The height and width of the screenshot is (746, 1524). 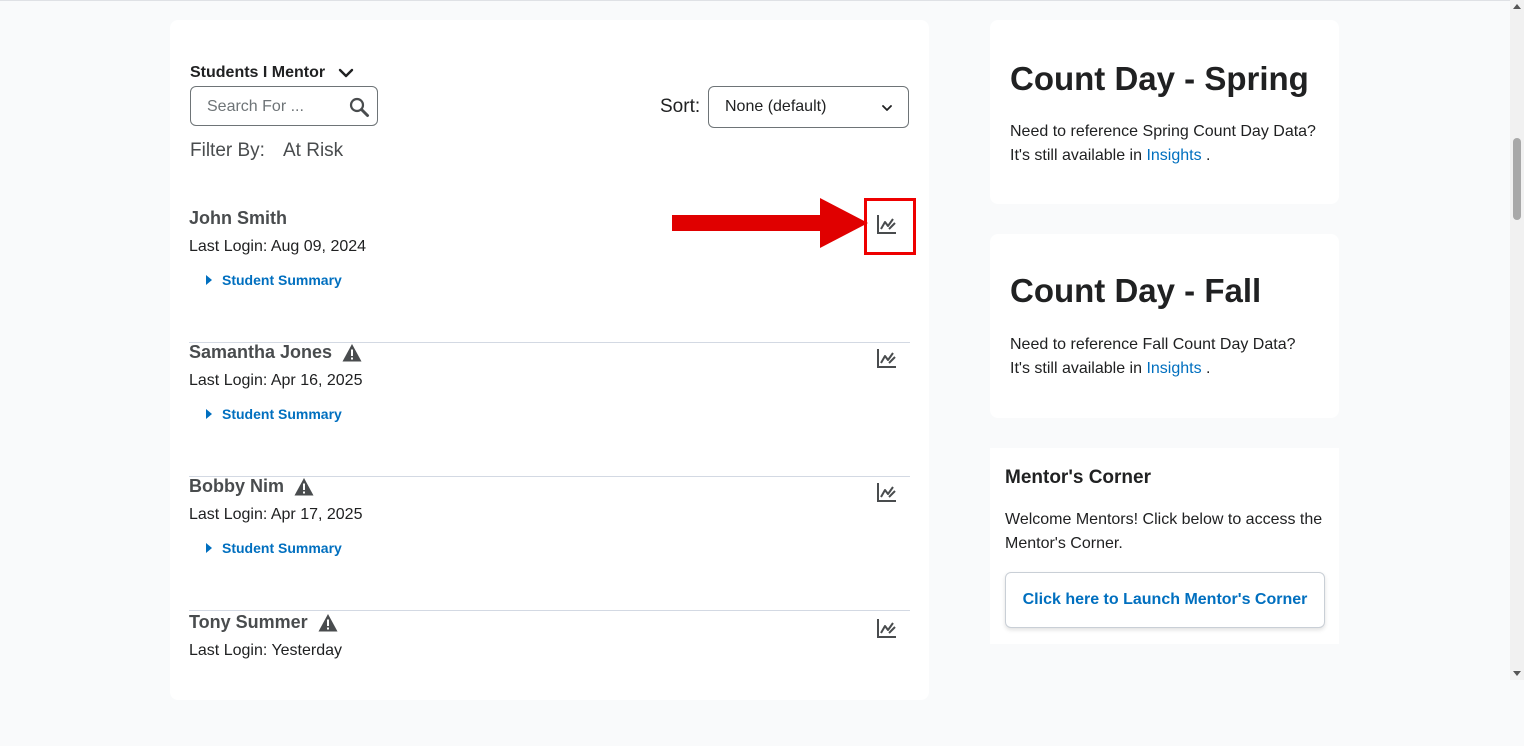 I want to click on student-name-text: John Smith, so click(x=238, y=218).